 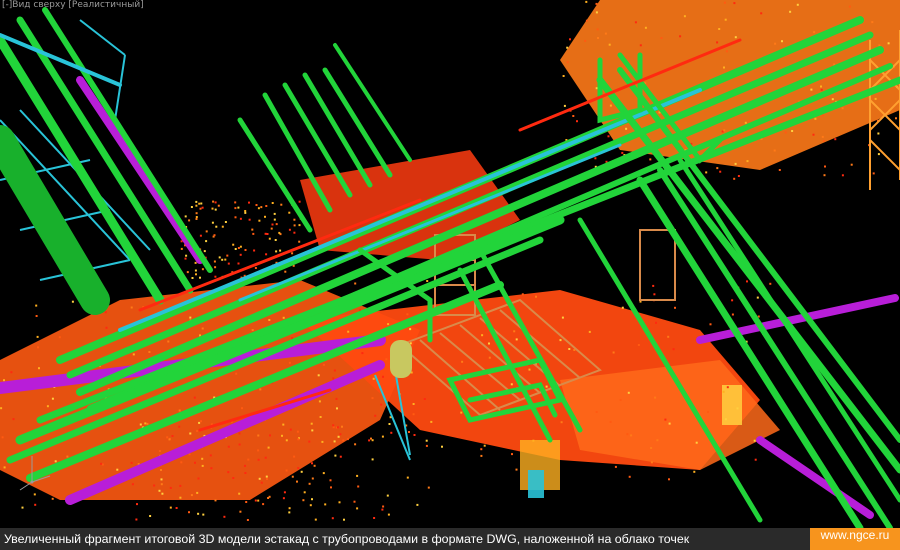 What do you see at coordinates (536, 484) in the screenshot?
I see `point-cloud-cyan-patch` at bounding box center [536, 484].